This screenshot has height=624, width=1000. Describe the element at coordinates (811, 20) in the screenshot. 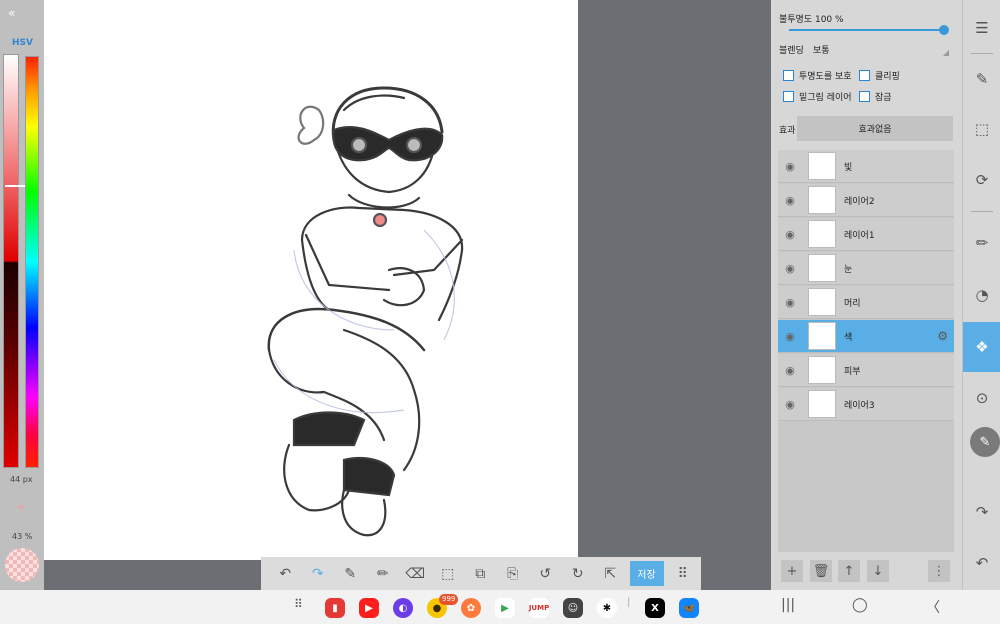

I see `layer-opacity-label: 불투명도 100 %` at that location.